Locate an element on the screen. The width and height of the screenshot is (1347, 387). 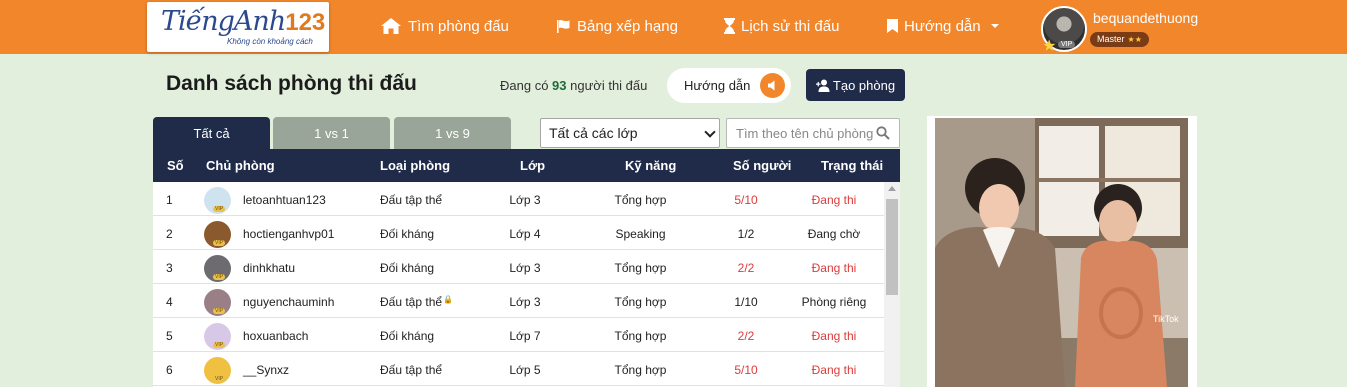
tab-1vs9: 1 vs 9 is located at coordinates (452, 133).